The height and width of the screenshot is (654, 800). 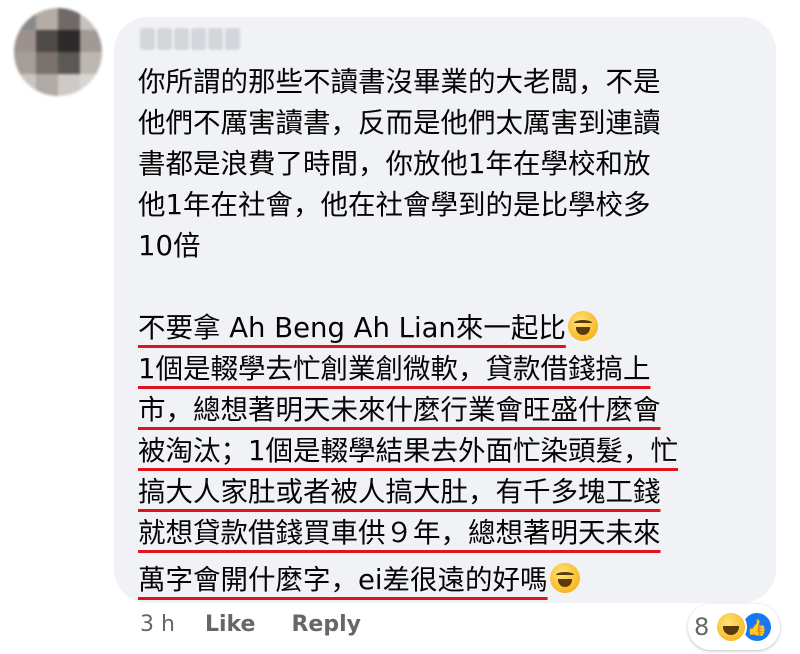 I want to click on reply-button: Reply, so click(x=326, y=624).